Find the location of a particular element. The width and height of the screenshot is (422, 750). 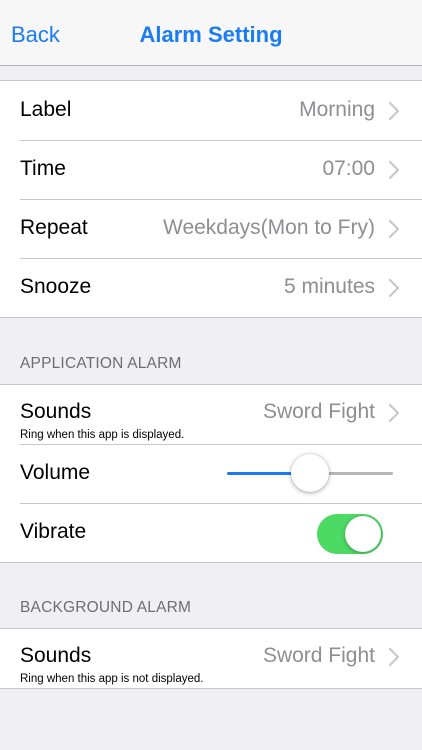

repeat-row-value: Weekdays(Mon to Fry) is located at coordinates (269, 227).